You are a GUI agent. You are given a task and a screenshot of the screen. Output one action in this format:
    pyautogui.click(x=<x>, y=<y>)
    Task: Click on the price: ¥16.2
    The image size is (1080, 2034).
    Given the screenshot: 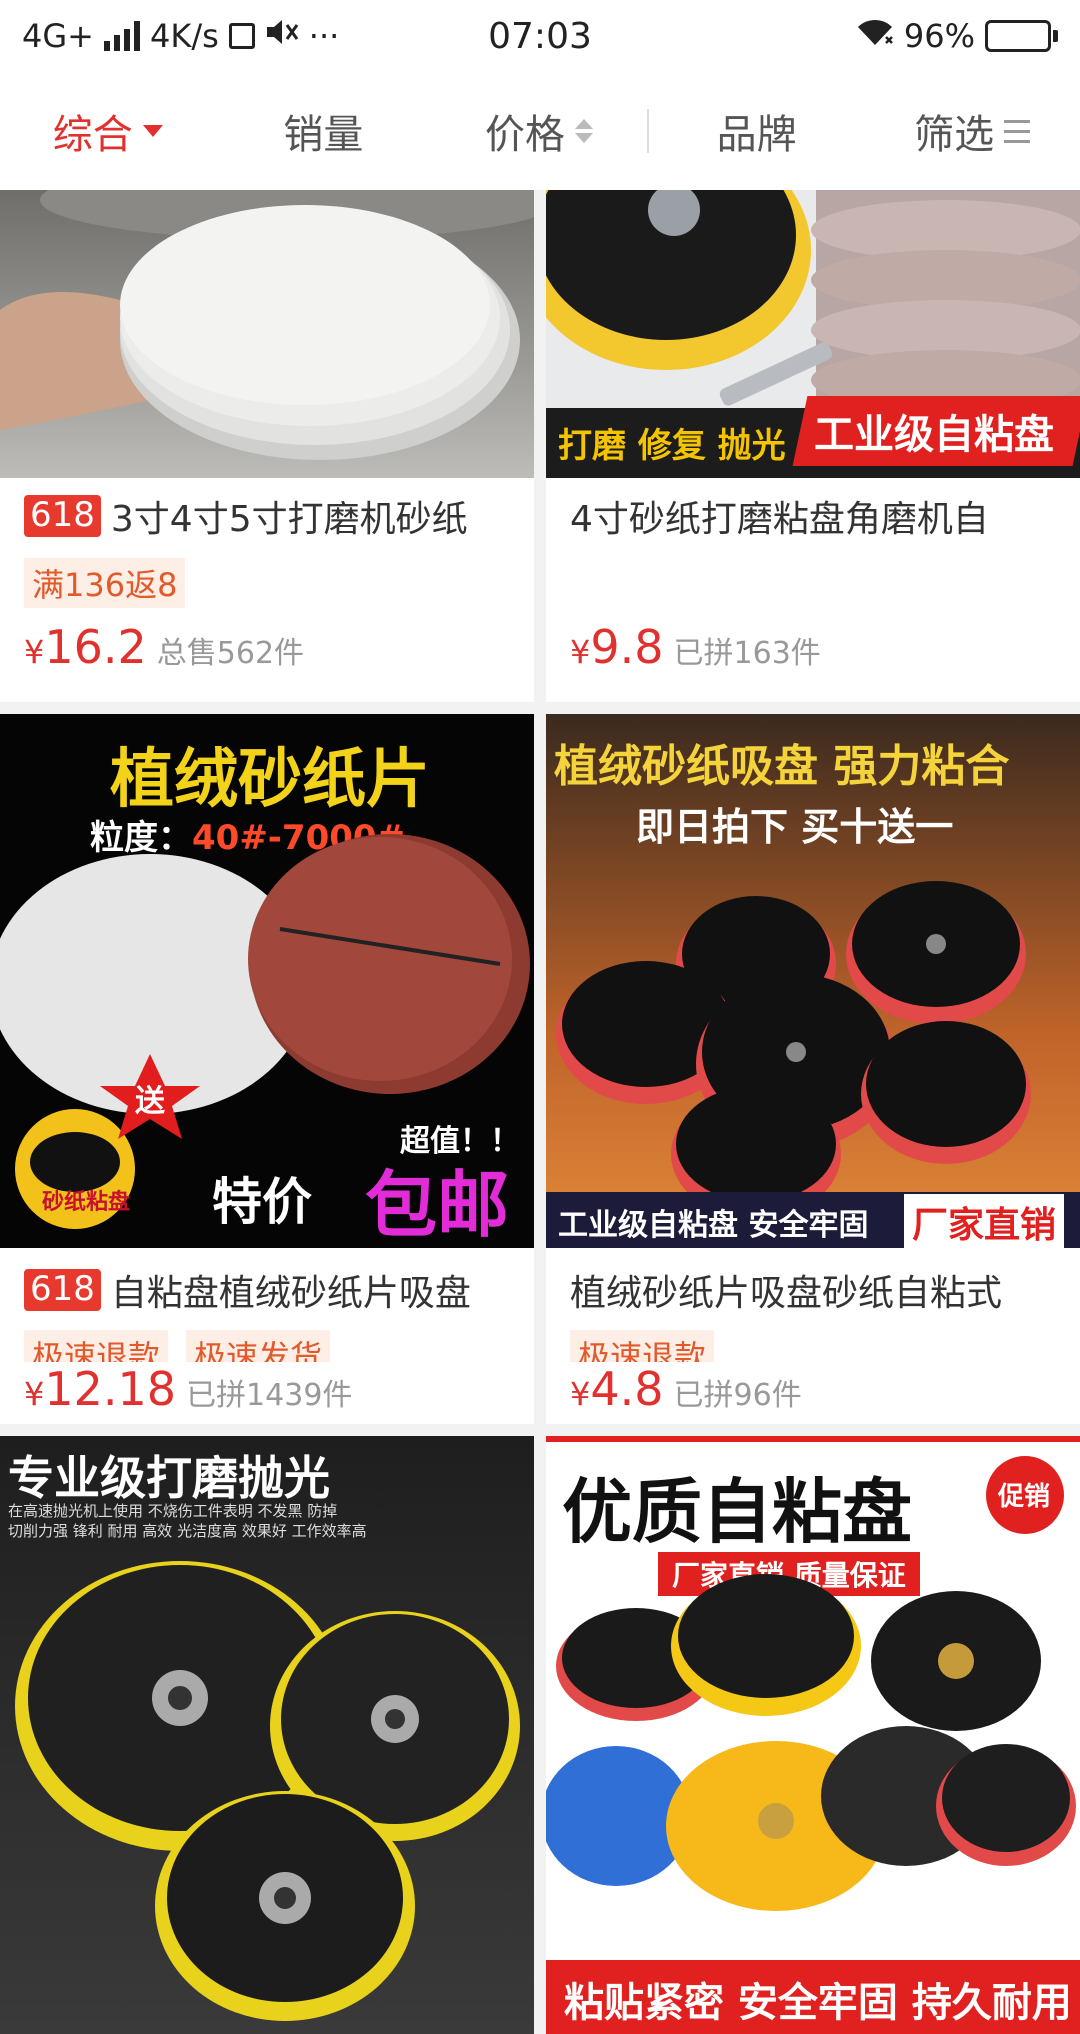 What is the action you would take?
    pyautogui.click(x=85, y=647)
    